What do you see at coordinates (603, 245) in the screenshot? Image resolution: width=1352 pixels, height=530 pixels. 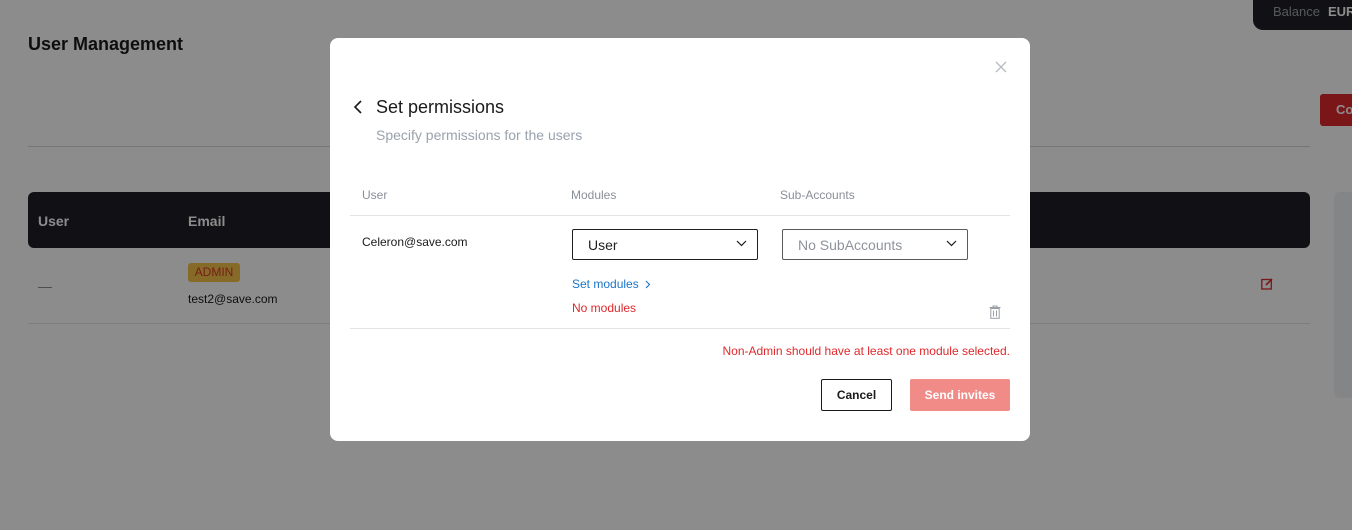 I see `role-select-value: User` at bounding box center [603, 245].